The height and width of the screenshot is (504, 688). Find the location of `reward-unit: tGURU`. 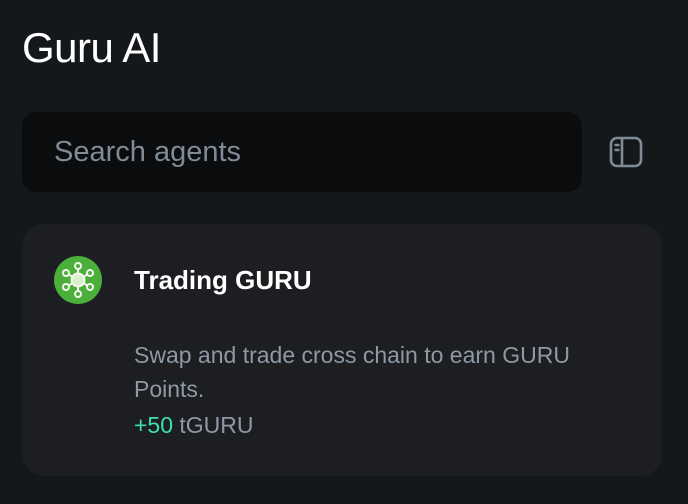

reward-unit: tGURU is located at coordinates (216, 425).